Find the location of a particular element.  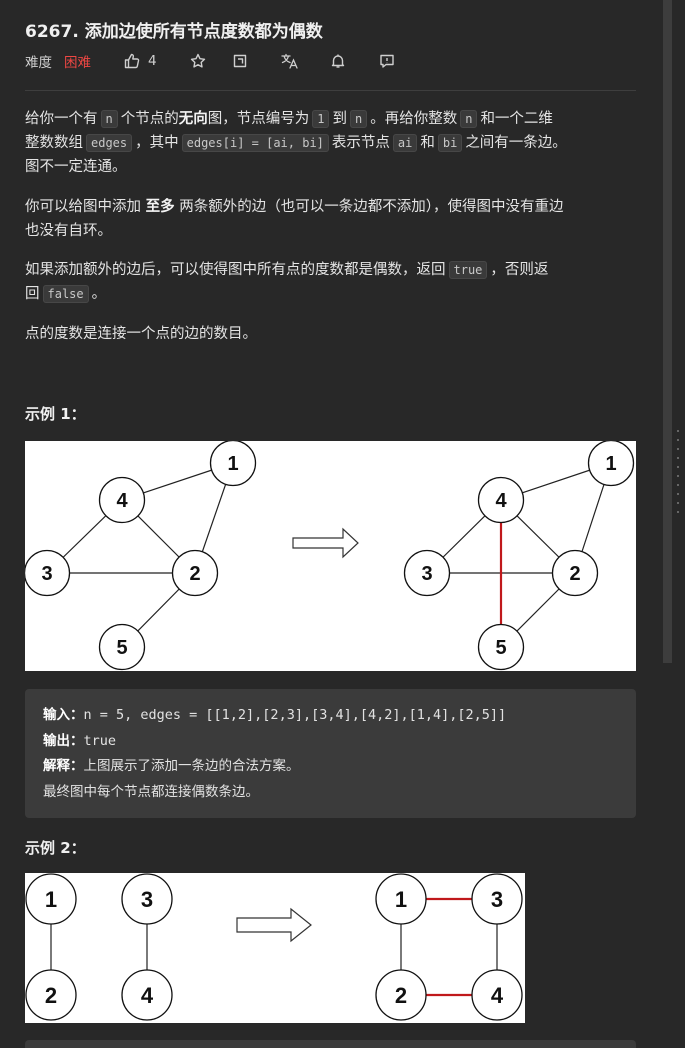

favorite-button is located at coordinates (198, 61).